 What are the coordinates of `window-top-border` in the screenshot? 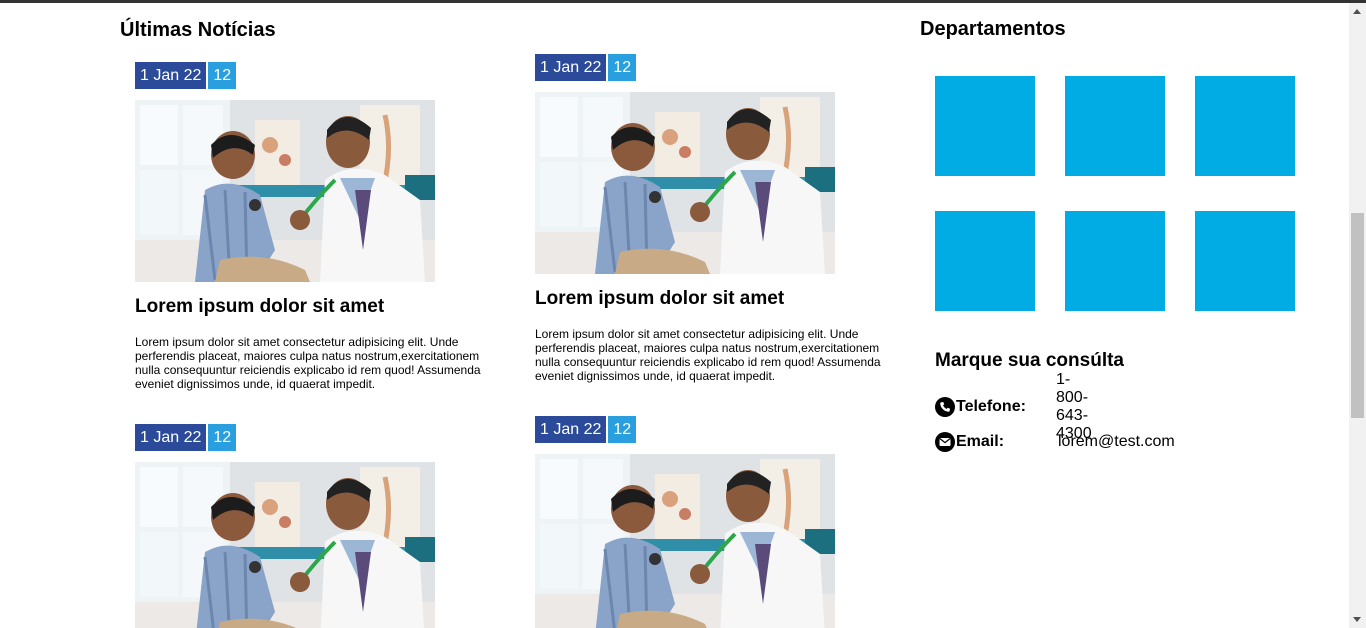 It's located at (683, 1).